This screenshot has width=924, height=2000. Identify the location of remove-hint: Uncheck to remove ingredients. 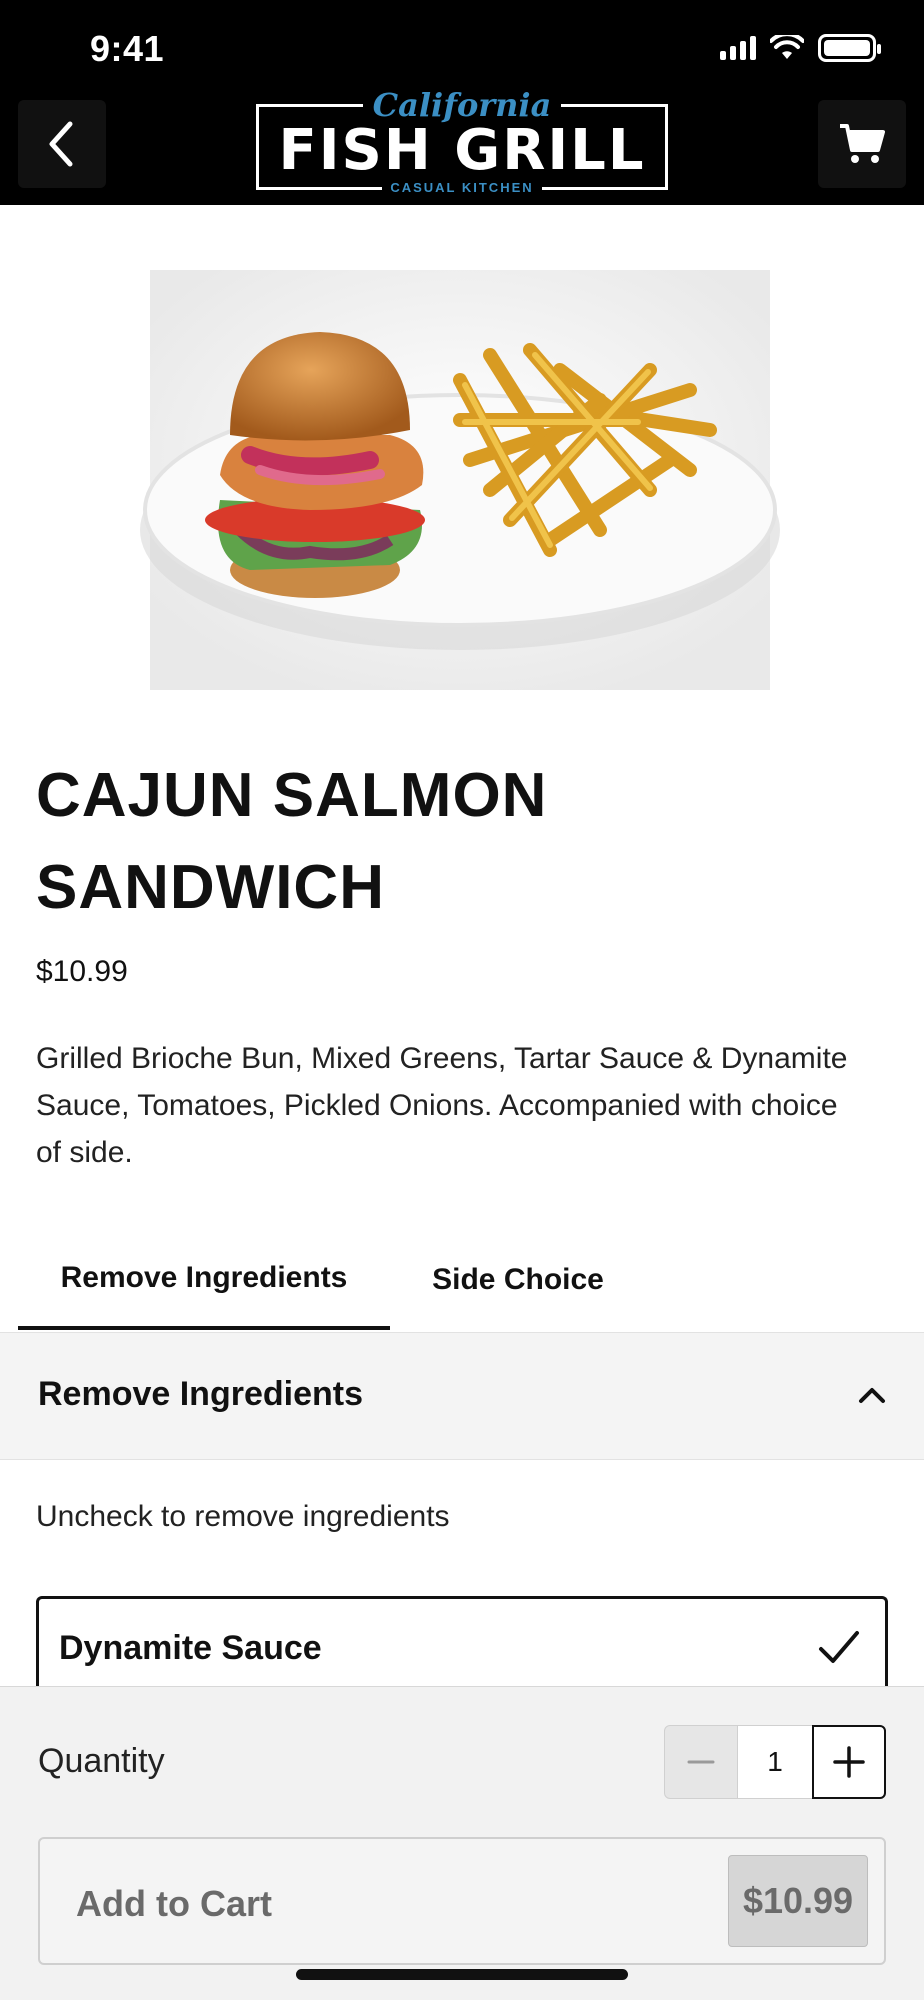
(243, 1516).